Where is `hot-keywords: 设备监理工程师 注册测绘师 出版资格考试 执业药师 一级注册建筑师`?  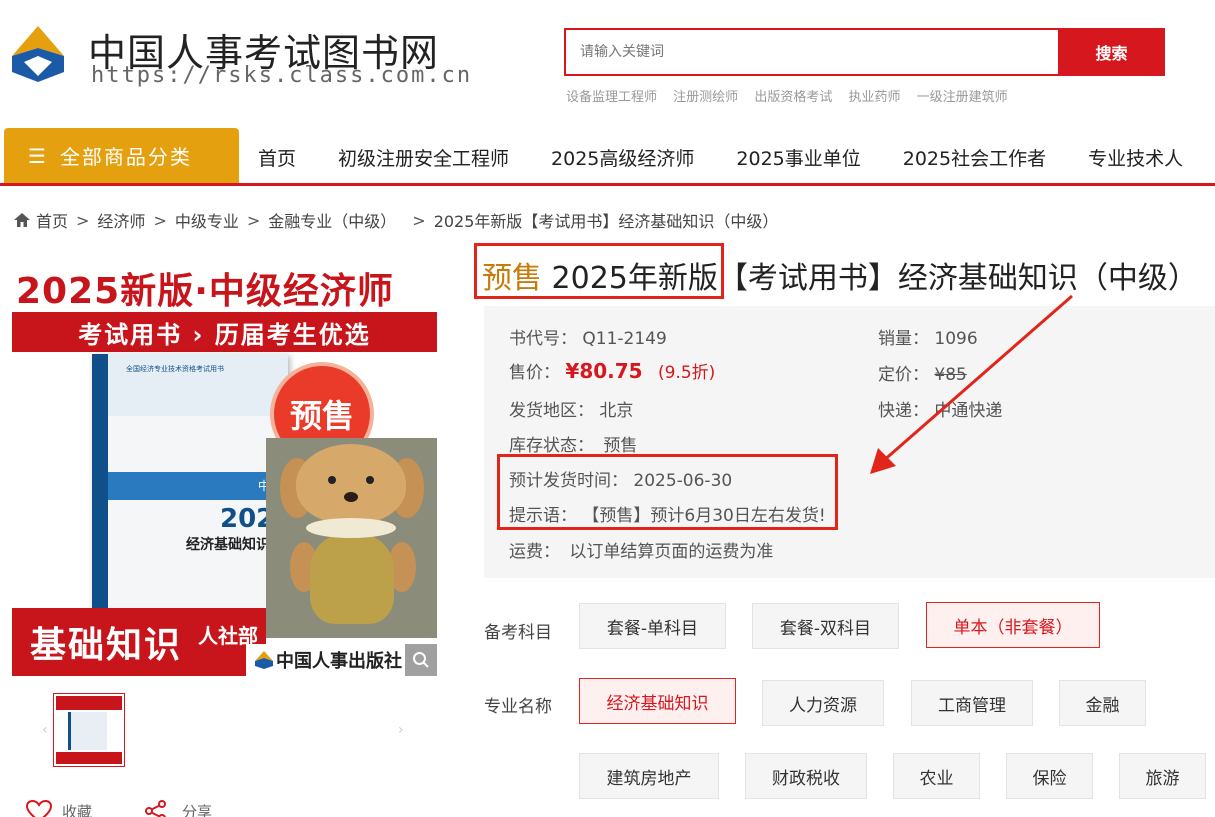
hot-keywords: 设备监理工程师 注册测绘师 出版资格考试 执业药师 一级注册建筑师 is located at coordinates (793, 95).